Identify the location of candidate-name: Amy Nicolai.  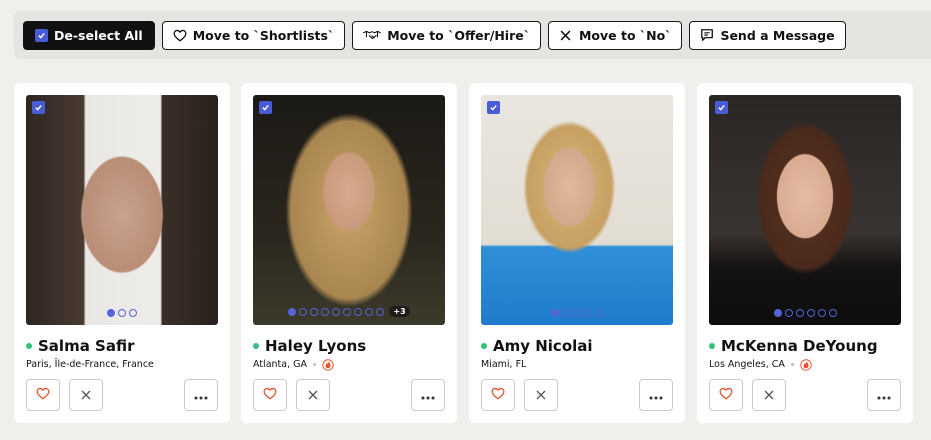
(543, 346).